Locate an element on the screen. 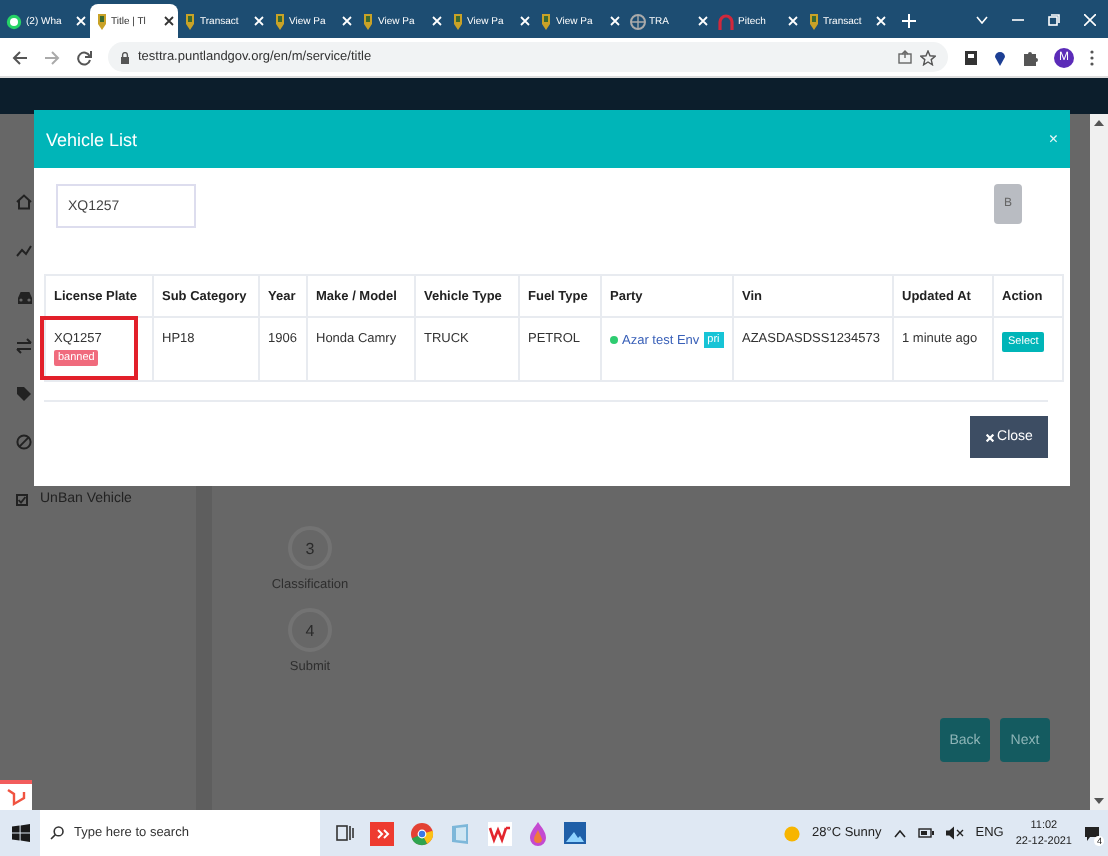 The image size is (1108, 856). chat-icon is located at coordinates (14, 21).